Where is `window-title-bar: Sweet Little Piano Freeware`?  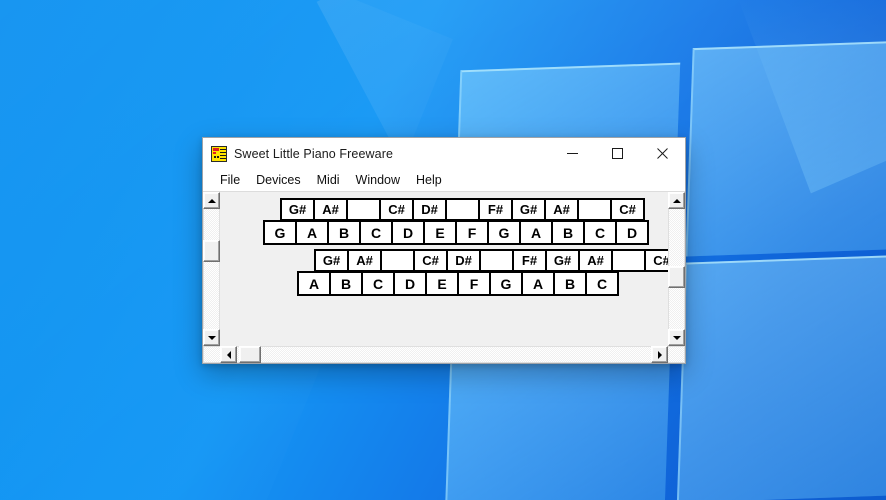
window-title-bar: Sweet Little Piano Freeware is located at coordinates (444, 153).